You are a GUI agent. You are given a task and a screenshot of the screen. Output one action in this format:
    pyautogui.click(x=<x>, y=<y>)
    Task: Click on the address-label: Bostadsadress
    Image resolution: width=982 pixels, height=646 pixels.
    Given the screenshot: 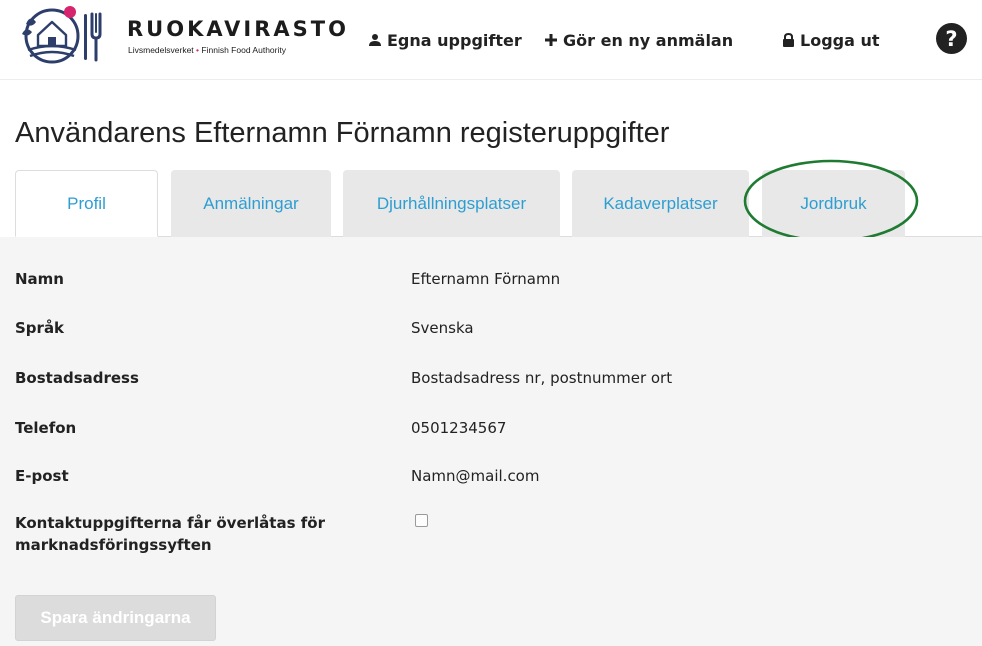 What is the action you would take?
    pyautogui.click(x=77, y=378)
    